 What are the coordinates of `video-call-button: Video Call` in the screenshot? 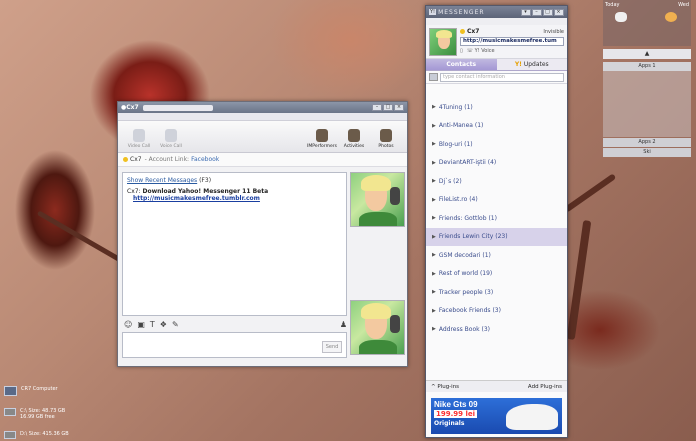 It's located at (139, 139).